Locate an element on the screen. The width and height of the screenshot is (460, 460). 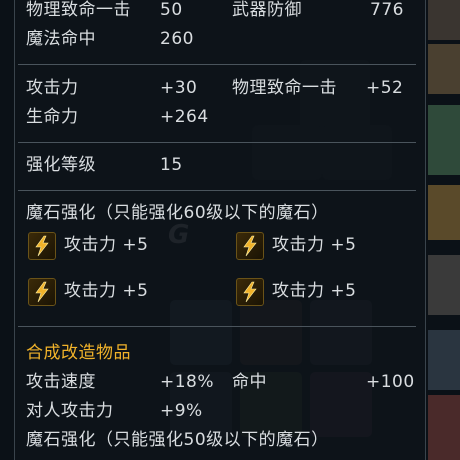
enhance-value: 15 is located at coordinates (171, 165).